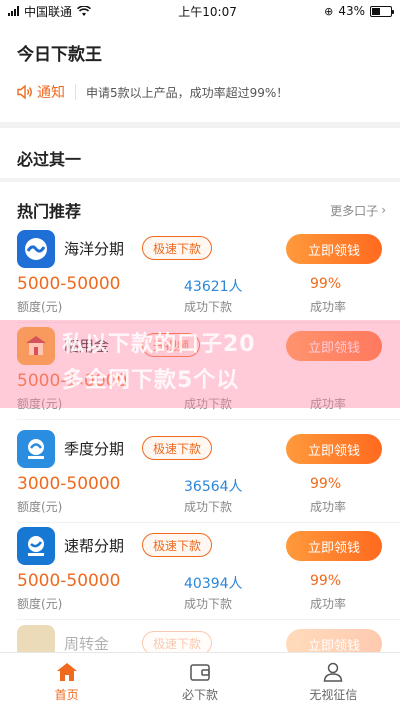 Image resolution: width=400 pixels, height=711 pixels. I want to click on carrier-label: 中国联通, so click(48, 11).